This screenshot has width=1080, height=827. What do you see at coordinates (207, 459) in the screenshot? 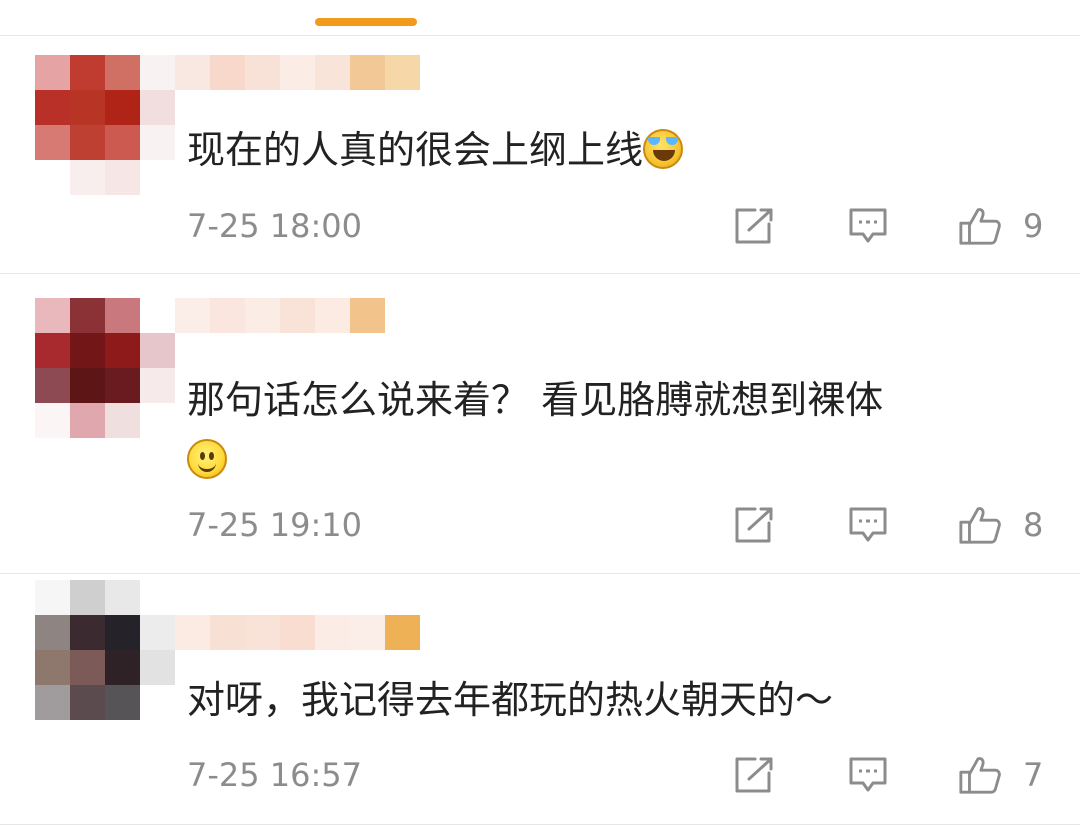
I see `smile-emoji` at bounding box center [207, 459].